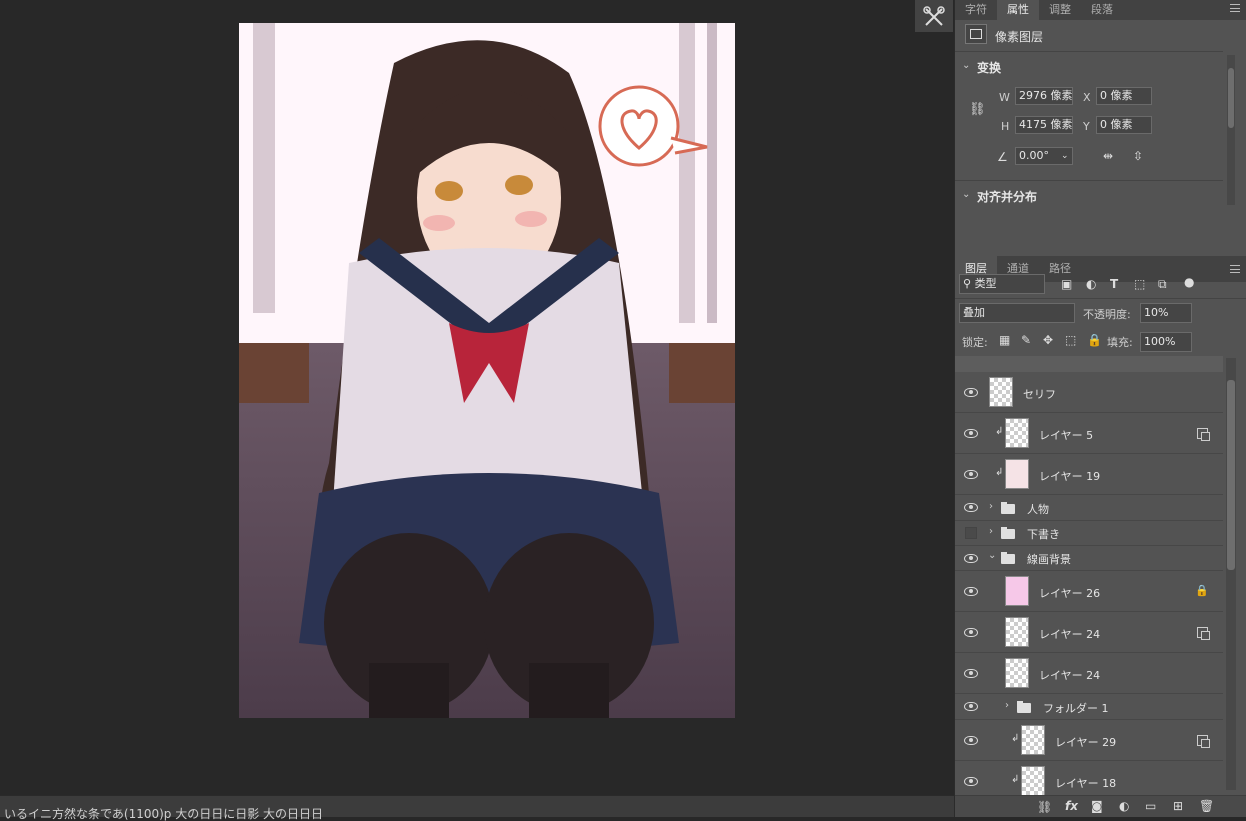  Describe the element at coordinates (1076, 708) in the screenshot. I see `layer-name: フォルダー 1` at that location.